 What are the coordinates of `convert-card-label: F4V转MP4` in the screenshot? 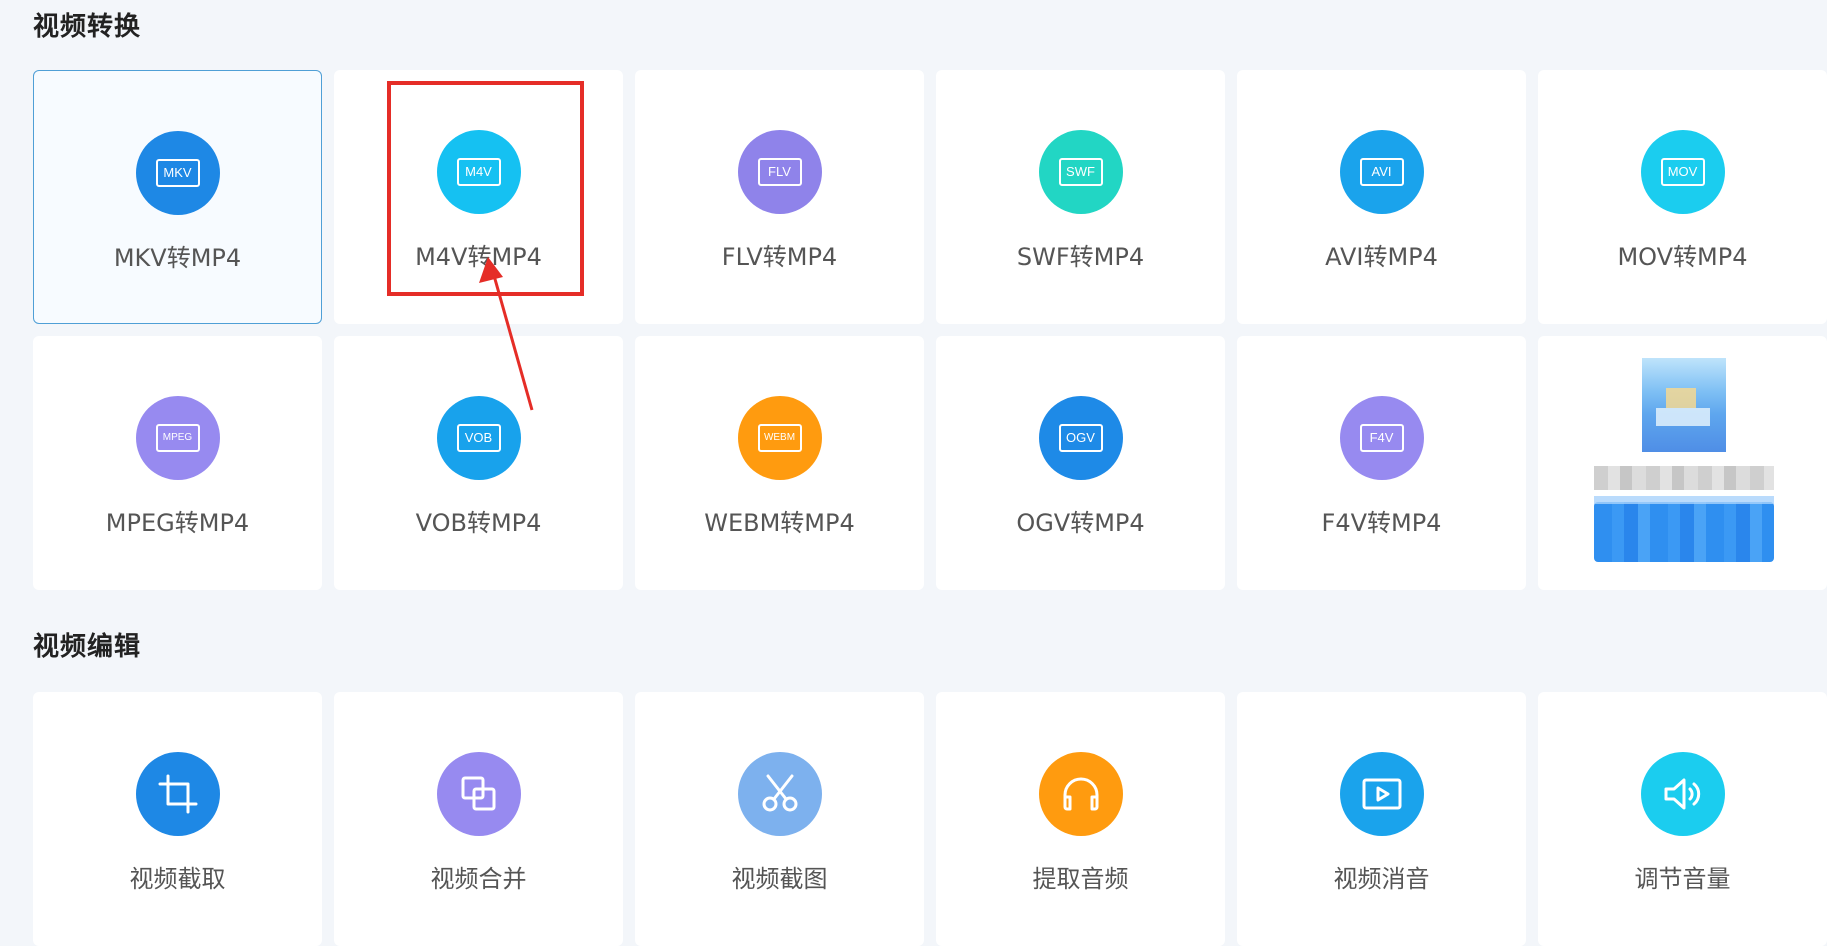 It's located at (1381, 523).